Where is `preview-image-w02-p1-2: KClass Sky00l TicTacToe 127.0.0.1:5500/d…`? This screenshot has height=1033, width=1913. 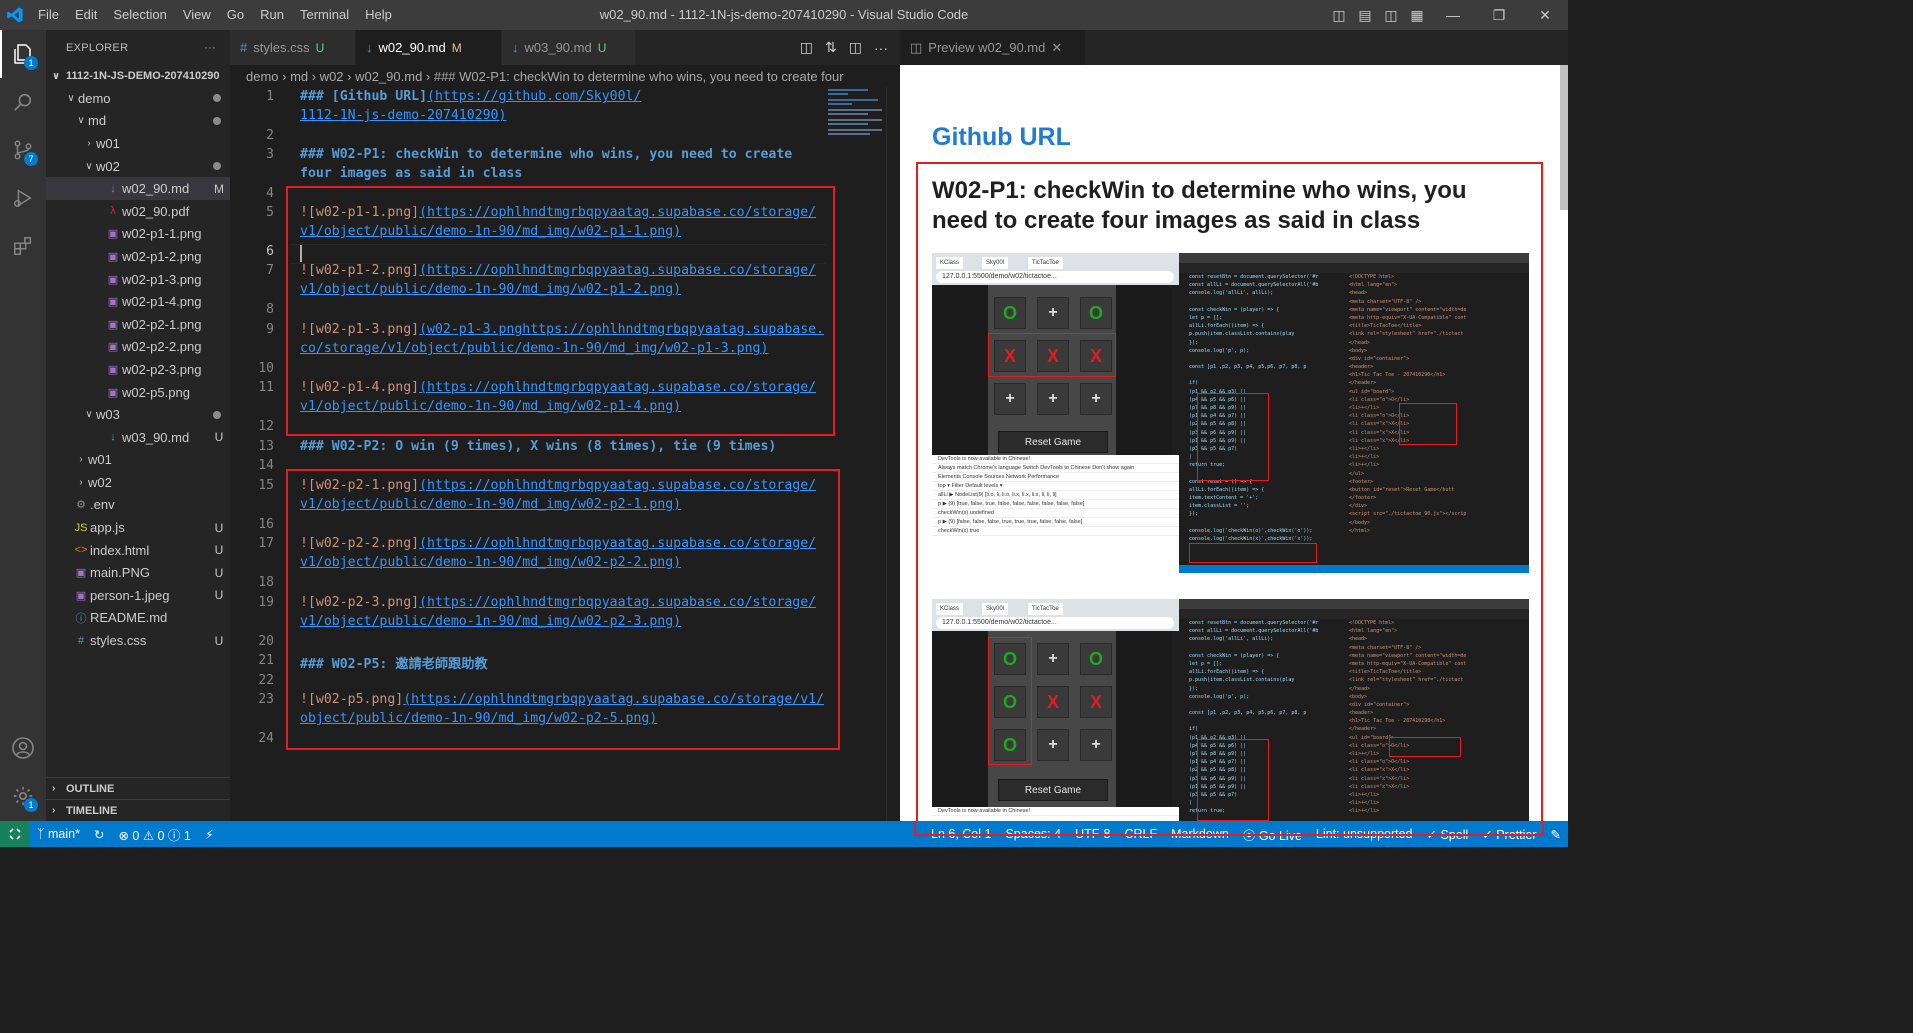 preview-image-w02-p1-2: KClass Sky00l TicTacToe 127.0.0.1:5500/d… is located at coordinates (1230, 710).